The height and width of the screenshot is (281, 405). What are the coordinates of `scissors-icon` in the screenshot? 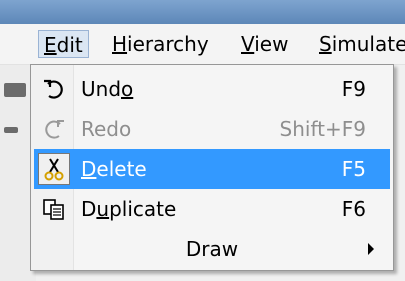 It's located at (54, 169).